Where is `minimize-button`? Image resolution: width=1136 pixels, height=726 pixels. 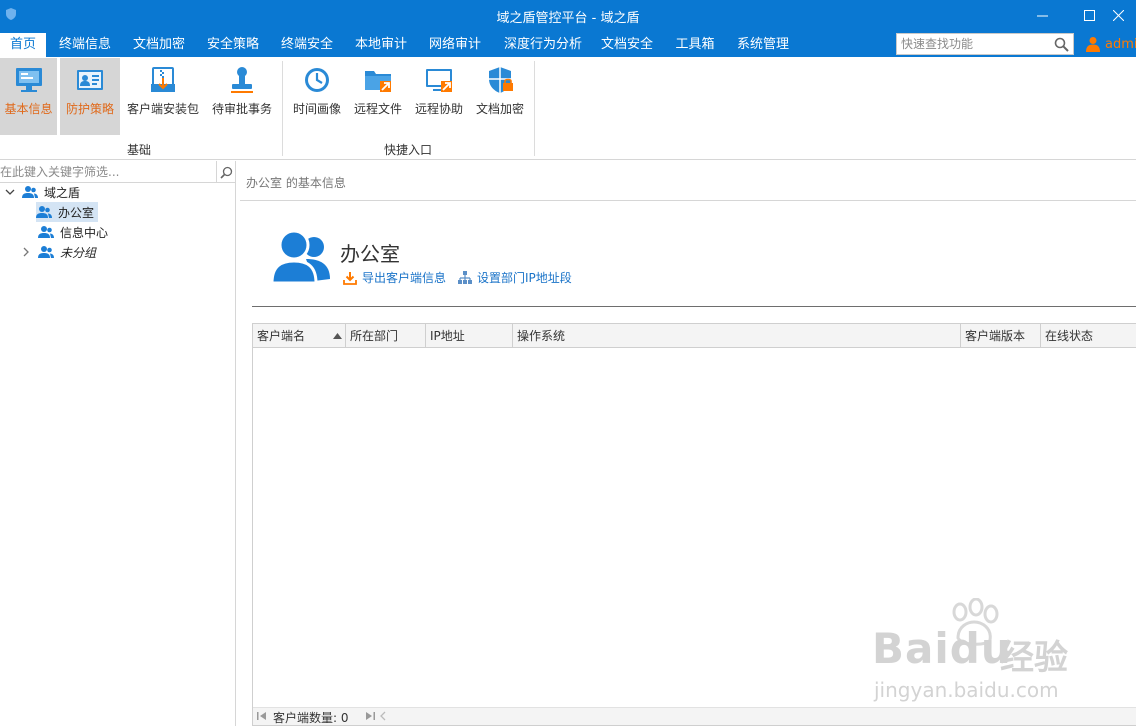 minimize-button is located at coordinates (1042, 15).